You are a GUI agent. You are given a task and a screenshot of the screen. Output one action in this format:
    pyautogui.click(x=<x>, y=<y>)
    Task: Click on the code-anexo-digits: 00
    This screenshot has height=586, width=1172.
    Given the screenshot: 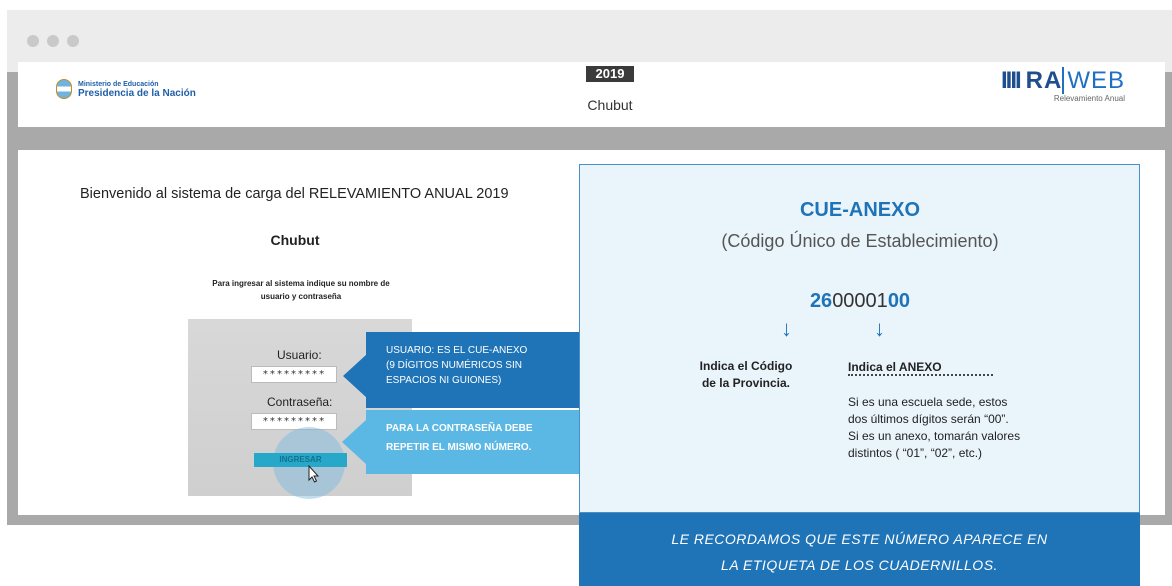 What is the action you would take?
    pyautogui.click(x=899, y=301)
    